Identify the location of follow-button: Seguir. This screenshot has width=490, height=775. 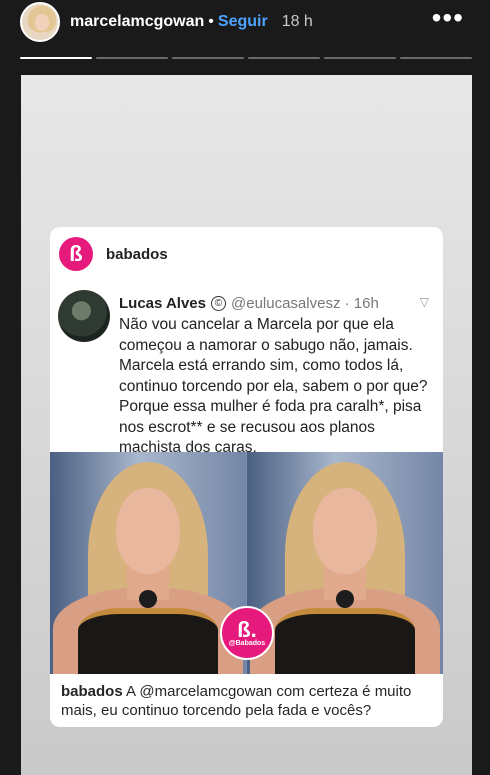
(243, 22).